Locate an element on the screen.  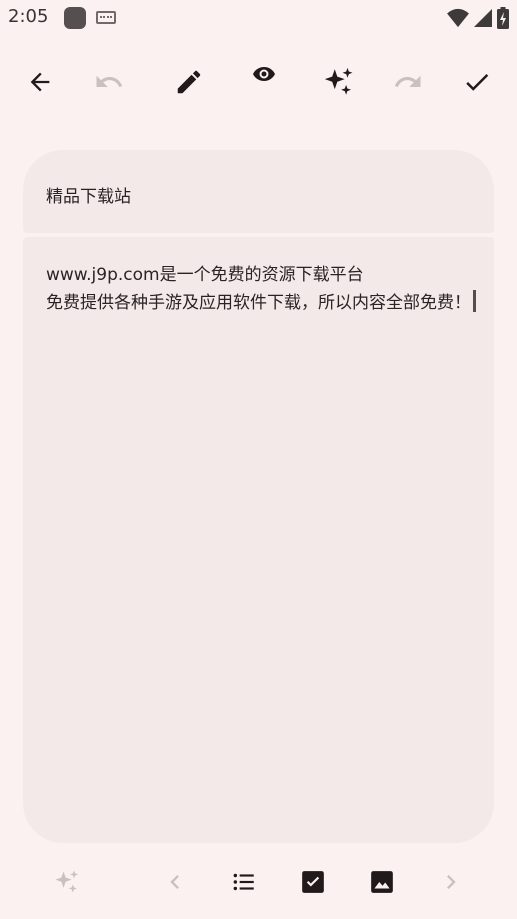
signal-icon is located at coordinates (483, 18).